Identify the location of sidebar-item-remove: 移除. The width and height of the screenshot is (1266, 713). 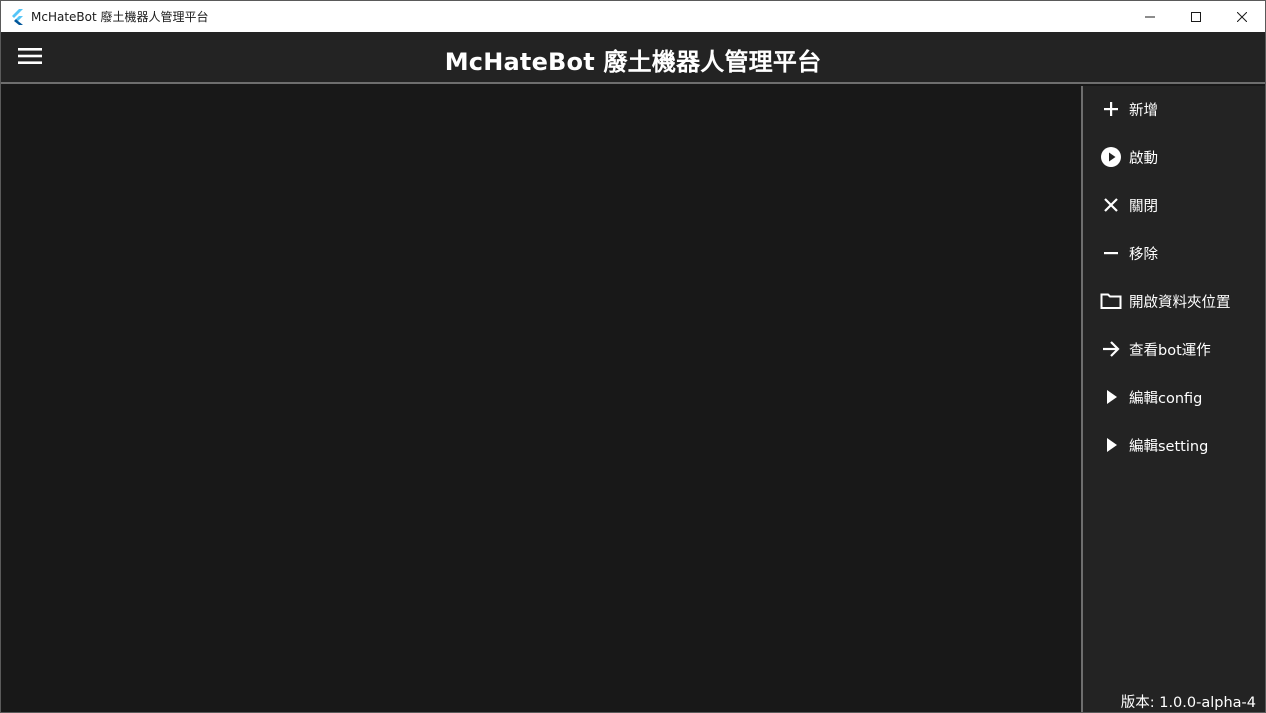
(1174, 253).